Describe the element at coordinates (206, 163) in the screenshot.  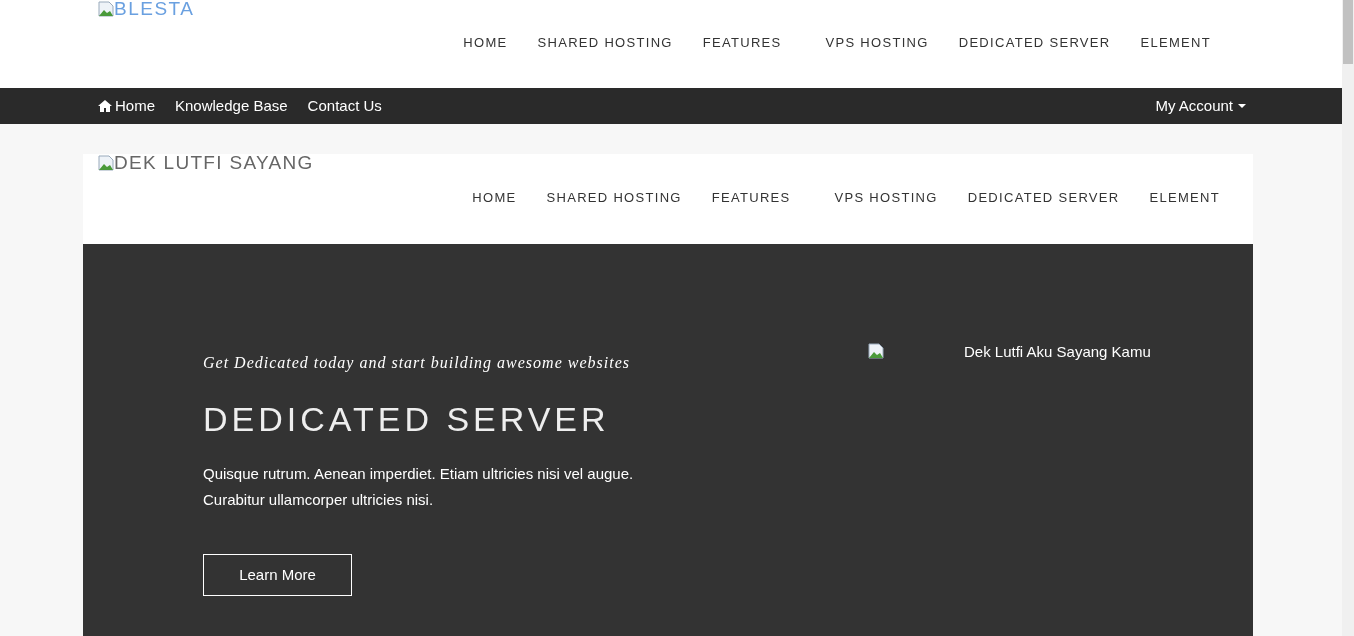
I see `logo-image: DEK LUTFI SAYANG` at that location.